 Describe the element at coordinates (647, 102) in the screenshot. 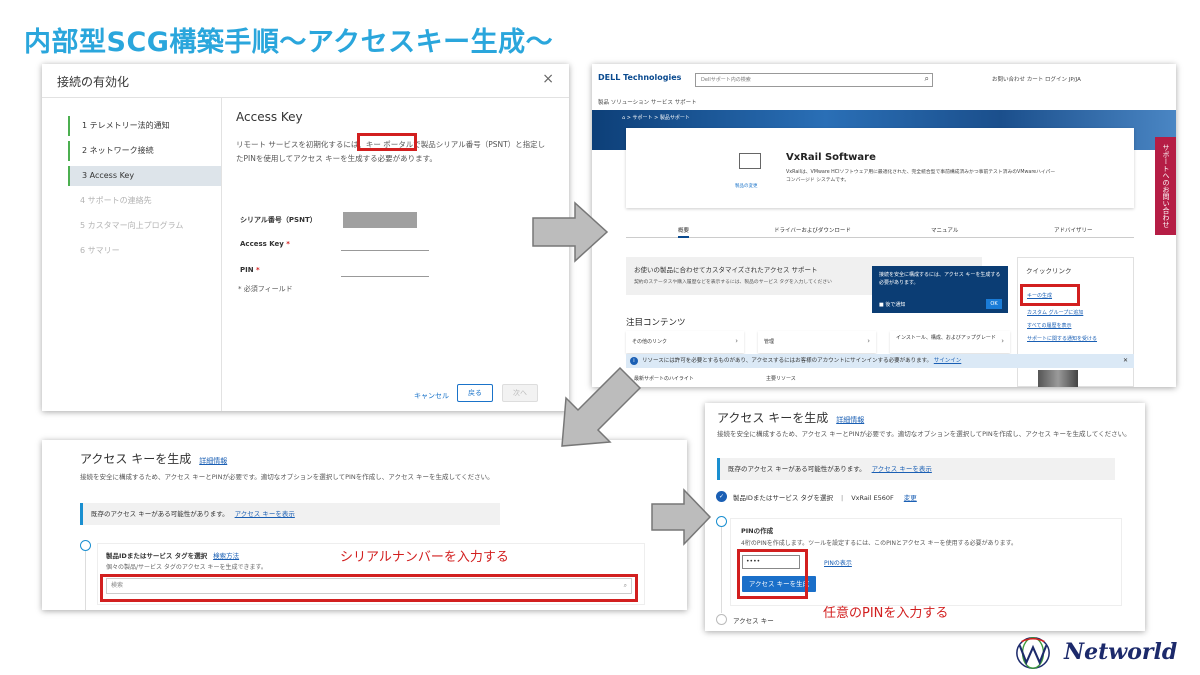

I see `dell-main-nav: 製品 ソリューション サービス サポート` at that location.